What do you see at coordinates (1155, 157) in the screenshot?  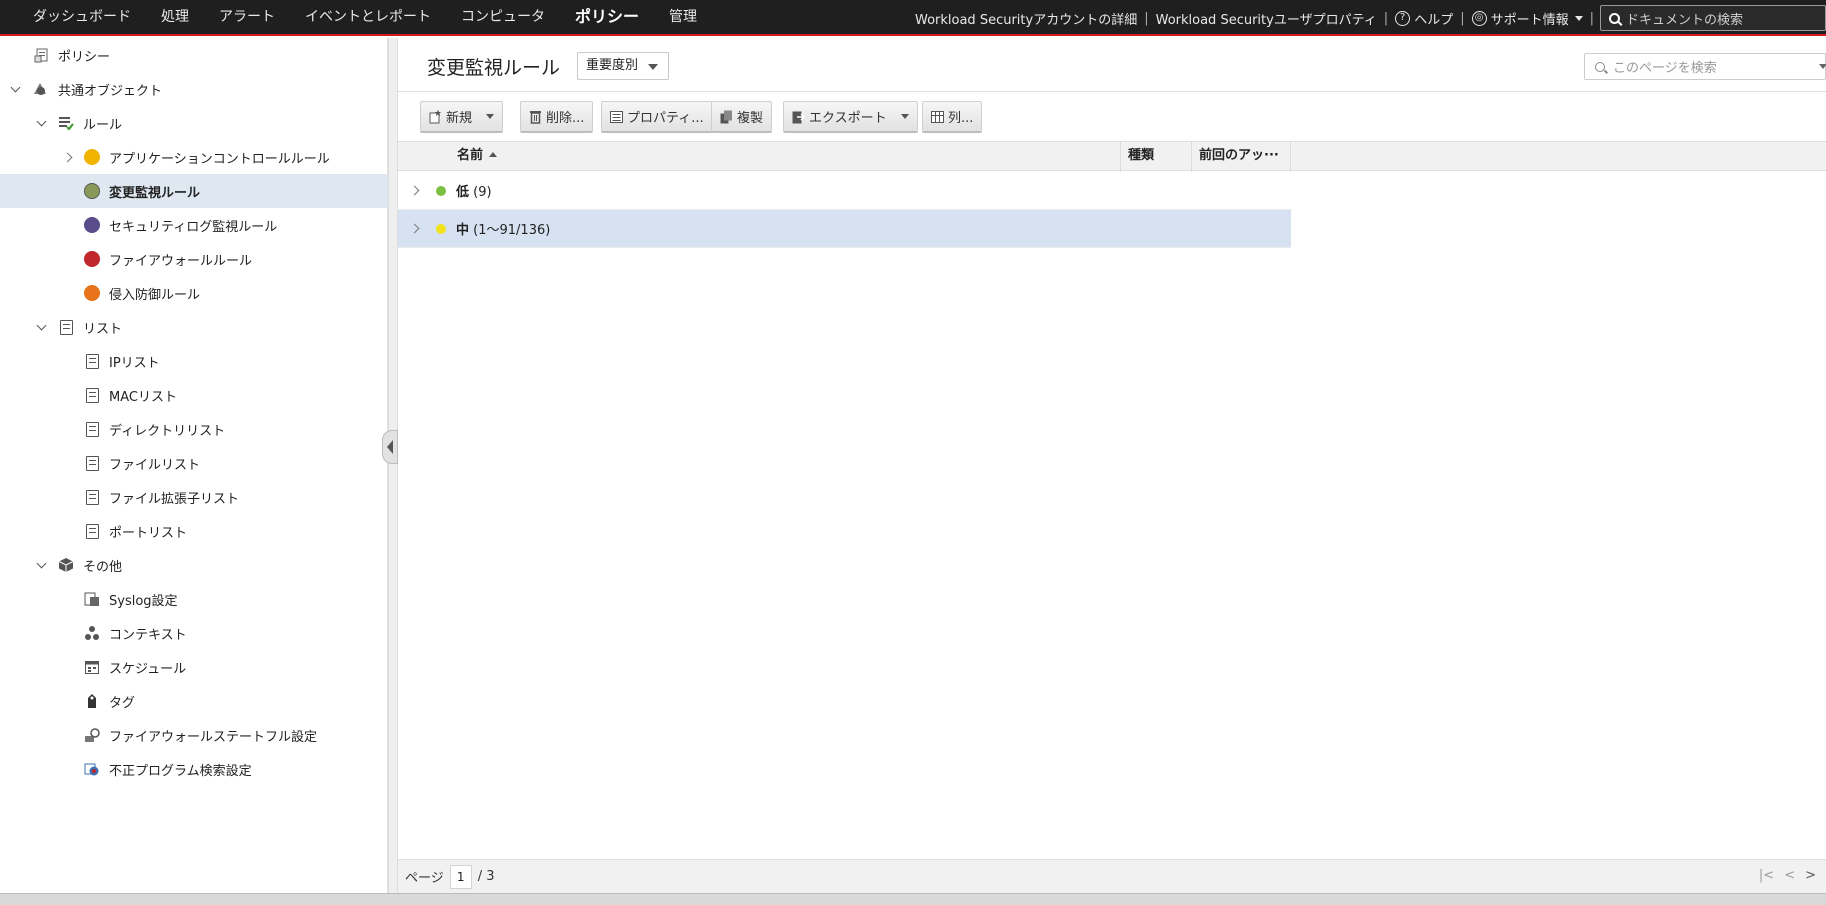 I see `column-header-type: 種類` at bounding box center [1155, 157].